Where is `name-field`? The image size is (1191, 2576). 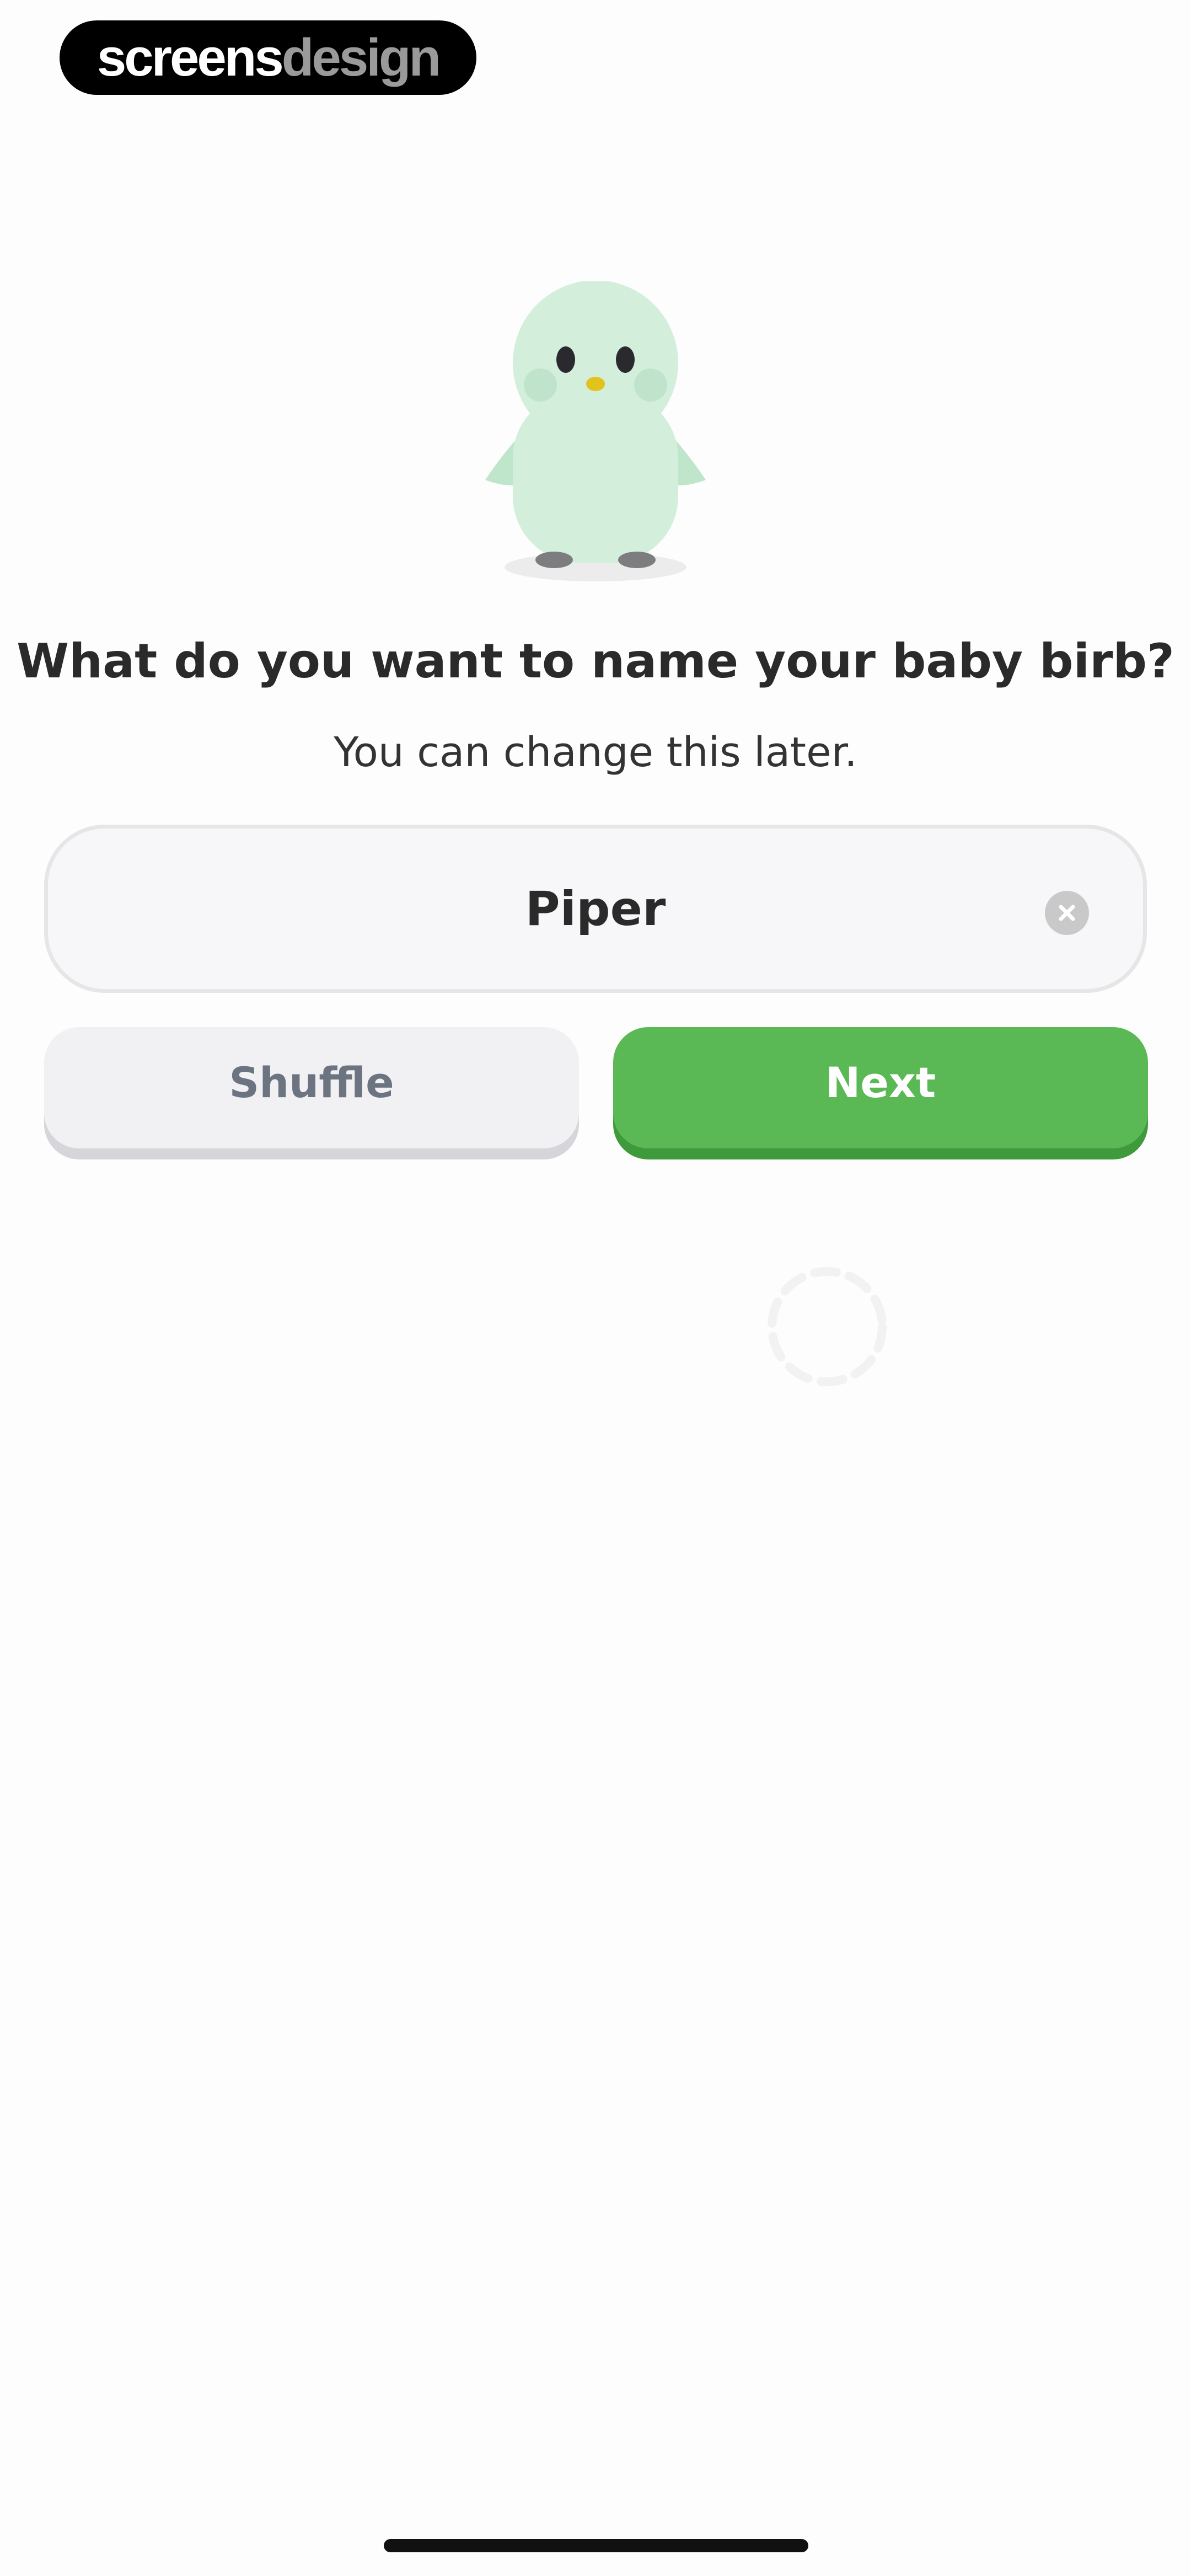 name-field is located at coordinates (595, 909).